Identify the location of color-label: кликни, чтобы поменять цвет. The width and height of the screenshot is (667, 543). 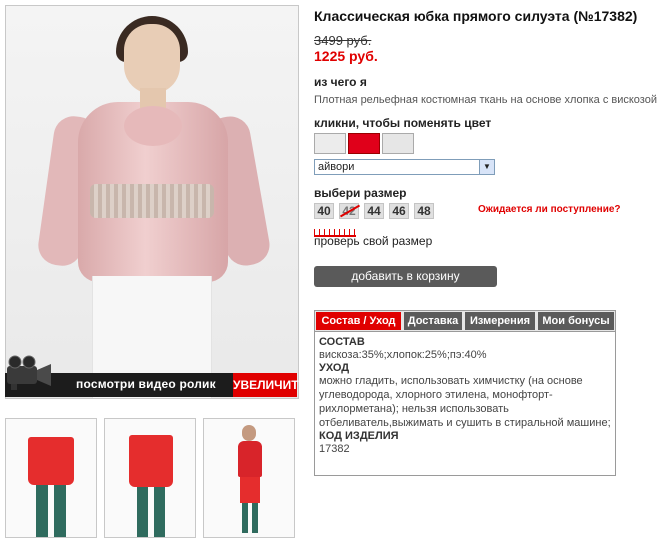
(403, 123).